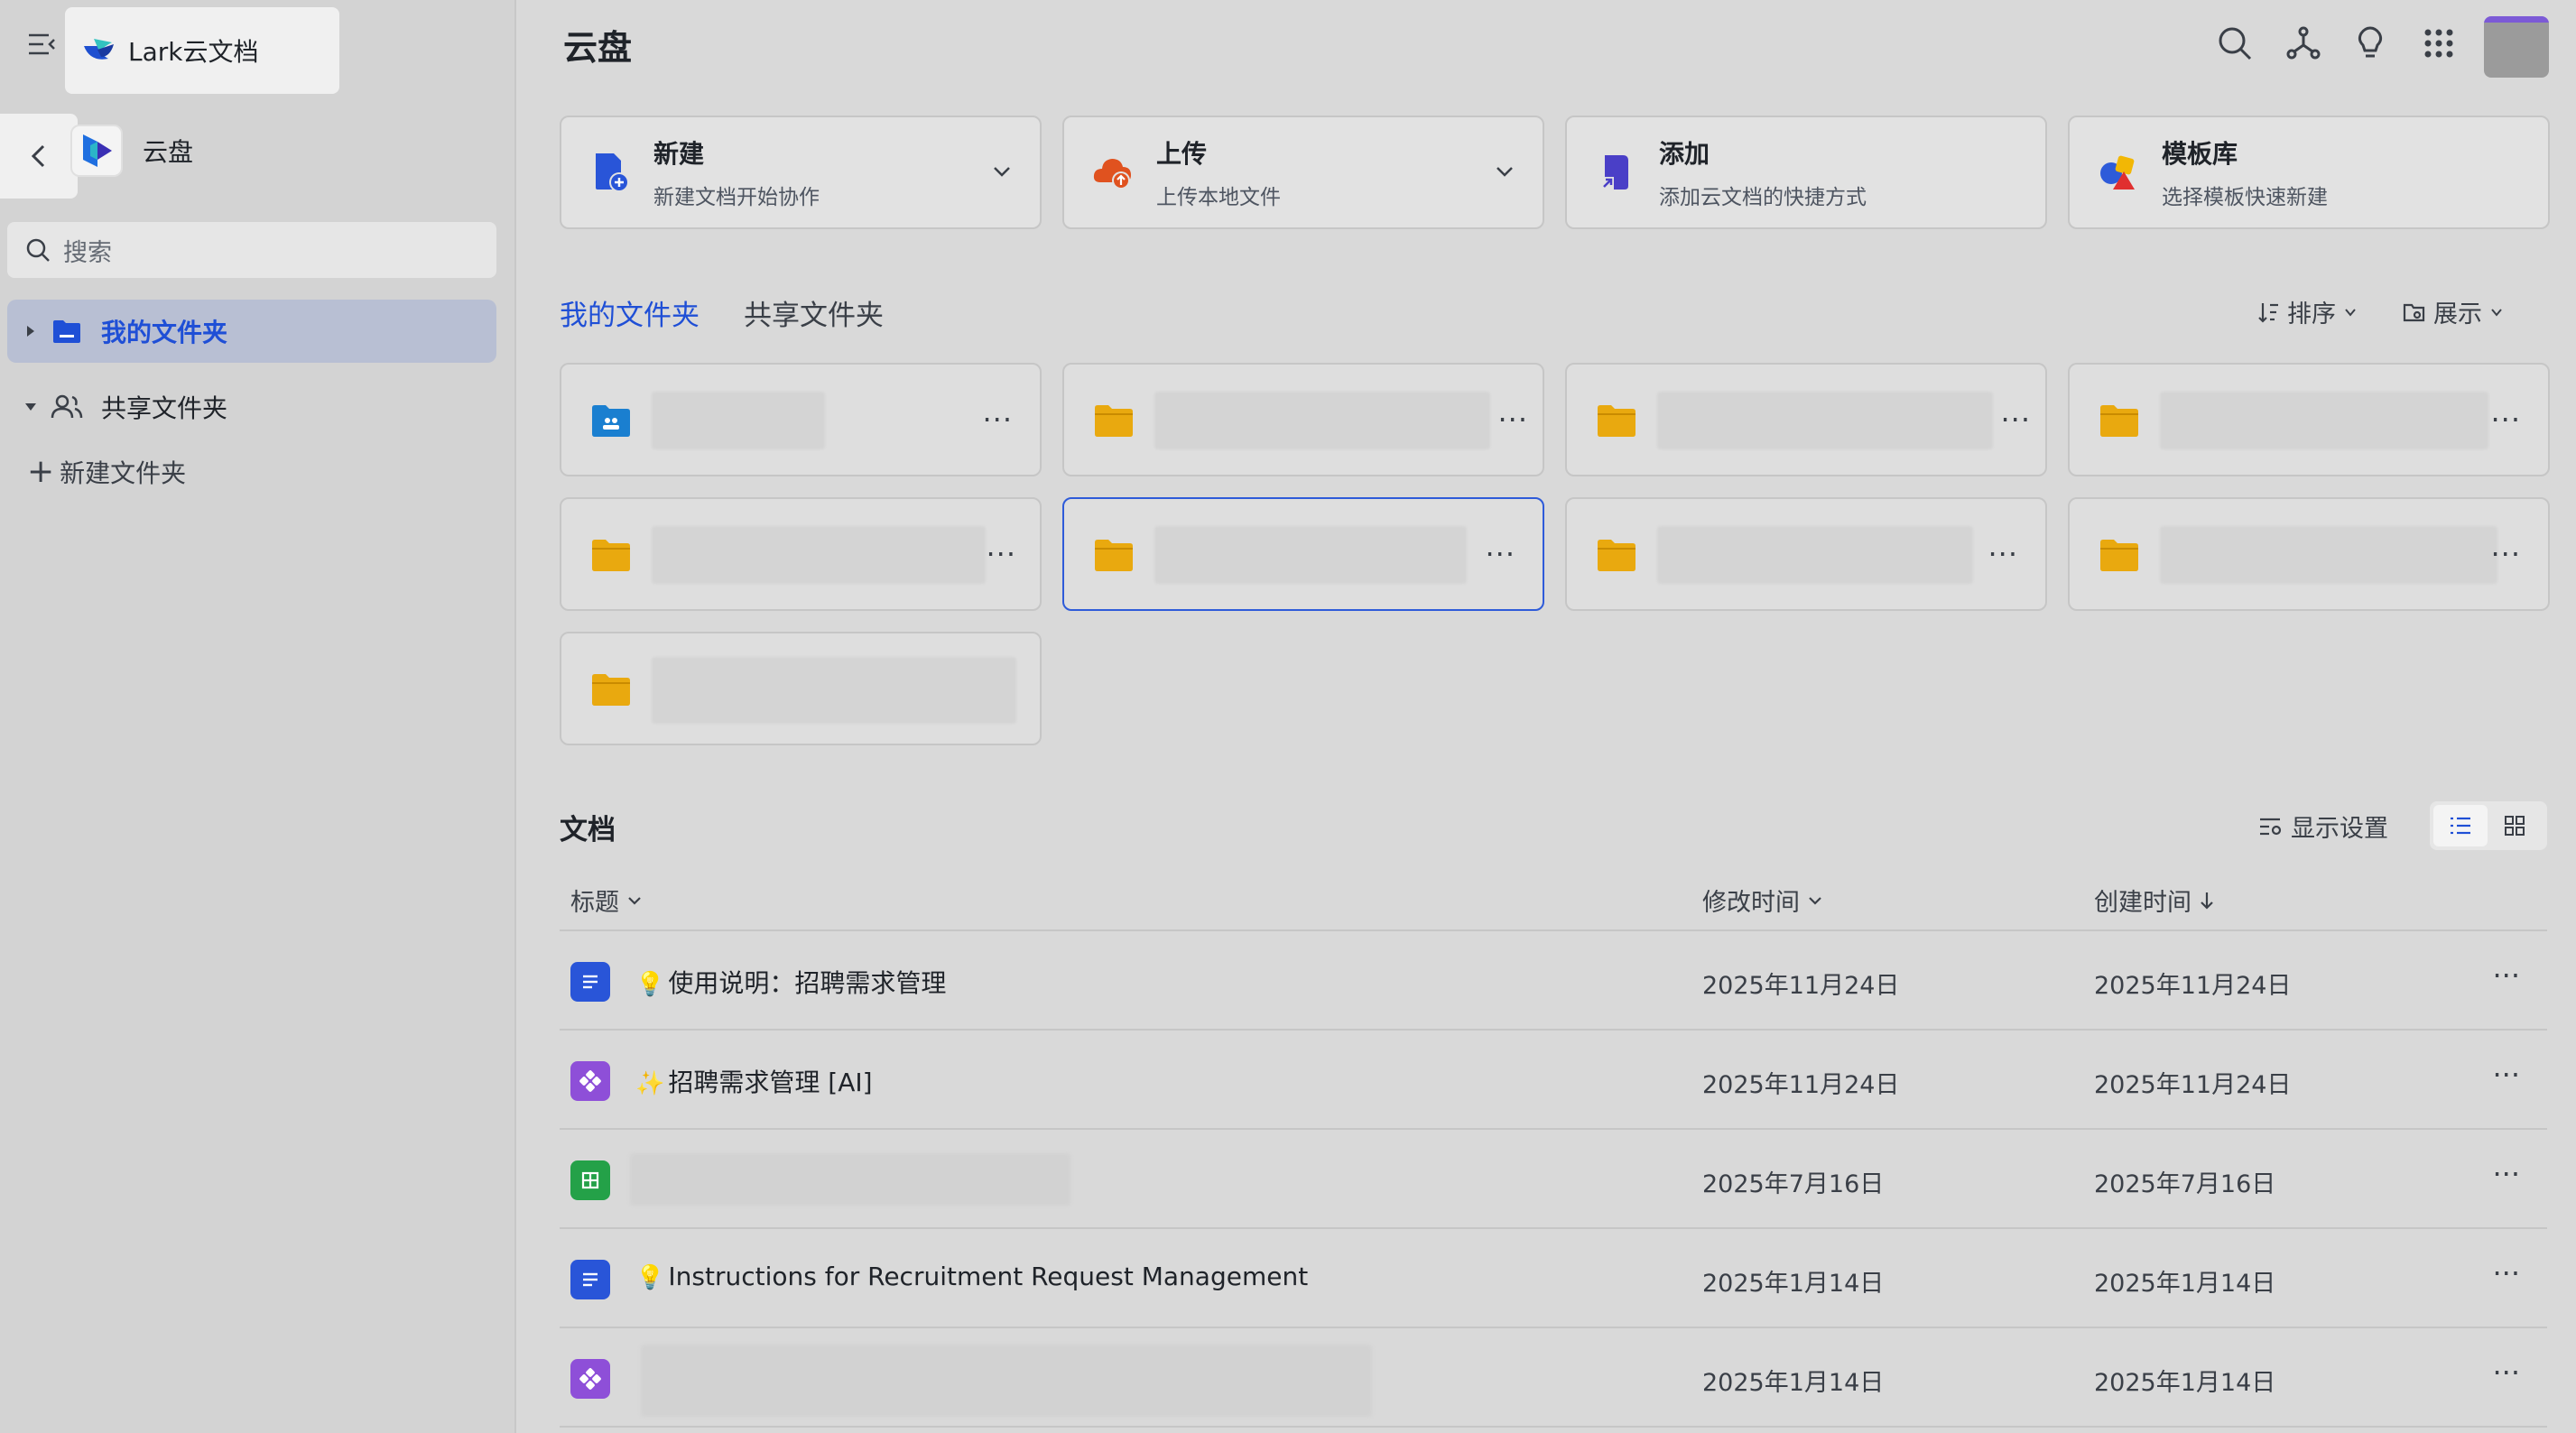  Describe the element at coordinates (251, 250) in the screenshot. I see `sidebar-search-input: 搜索` at that location.